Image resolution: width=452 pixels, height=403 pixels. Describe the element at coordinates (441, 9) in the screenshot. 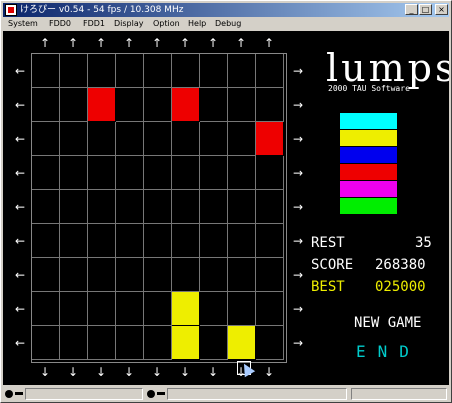

I see `close-button: ×` at that location.